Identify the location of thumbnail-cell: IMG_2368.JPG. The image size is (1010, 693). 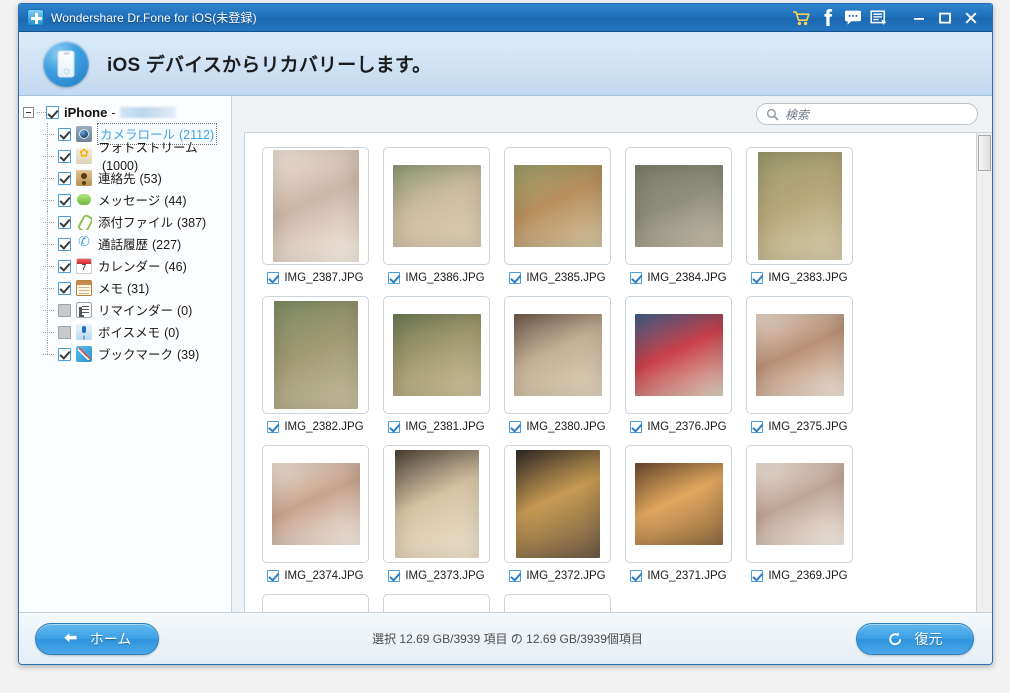
(315, 603).